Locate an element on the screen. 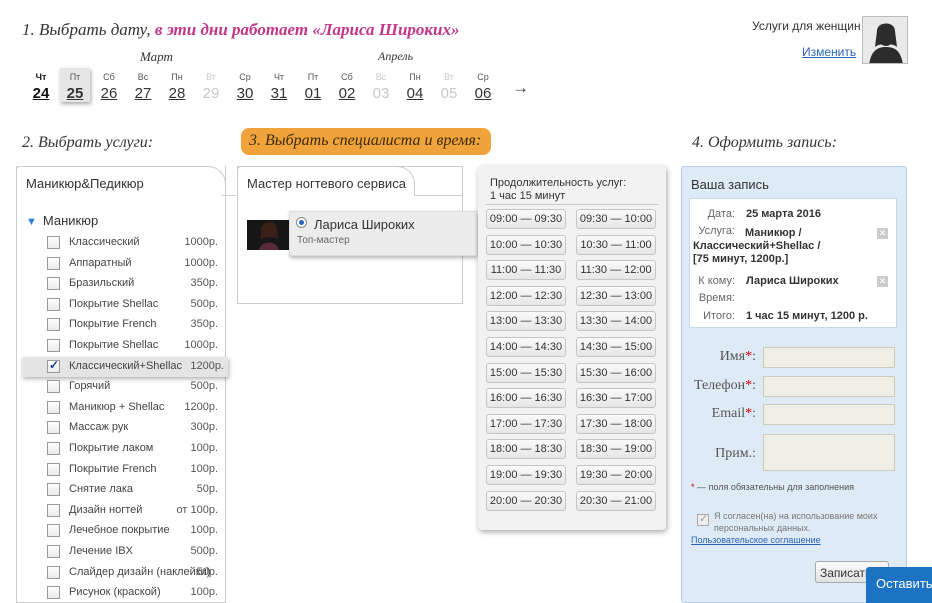 This screenshot has width=932, height=603. service-row: Лечебное покрытие 100р. is located at coordinates (122, 531).